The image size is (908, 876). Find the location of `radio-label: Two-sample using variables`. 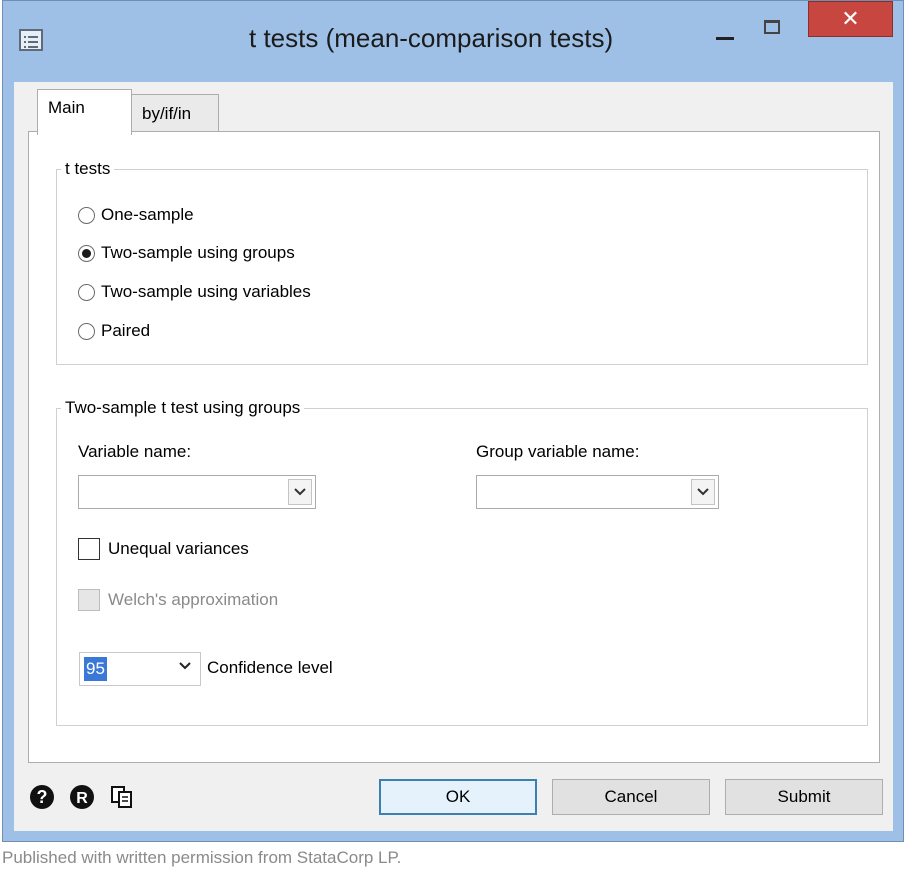

radio-label: Two-sample using variables is located at coordinates (206, 291).